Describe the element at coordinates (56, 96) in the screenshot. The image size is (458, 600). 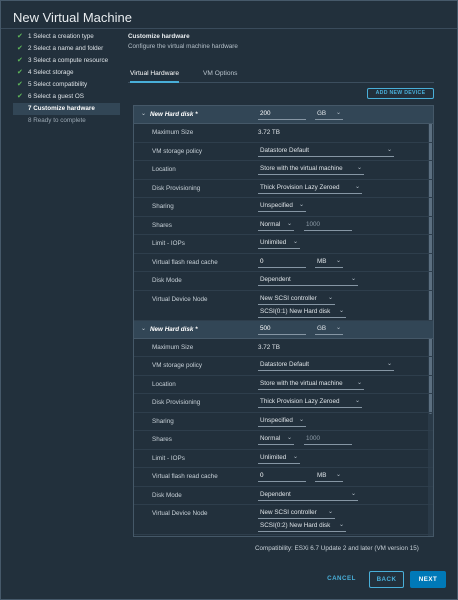
I see `step-label: 6 Select a guest OS` at that location.